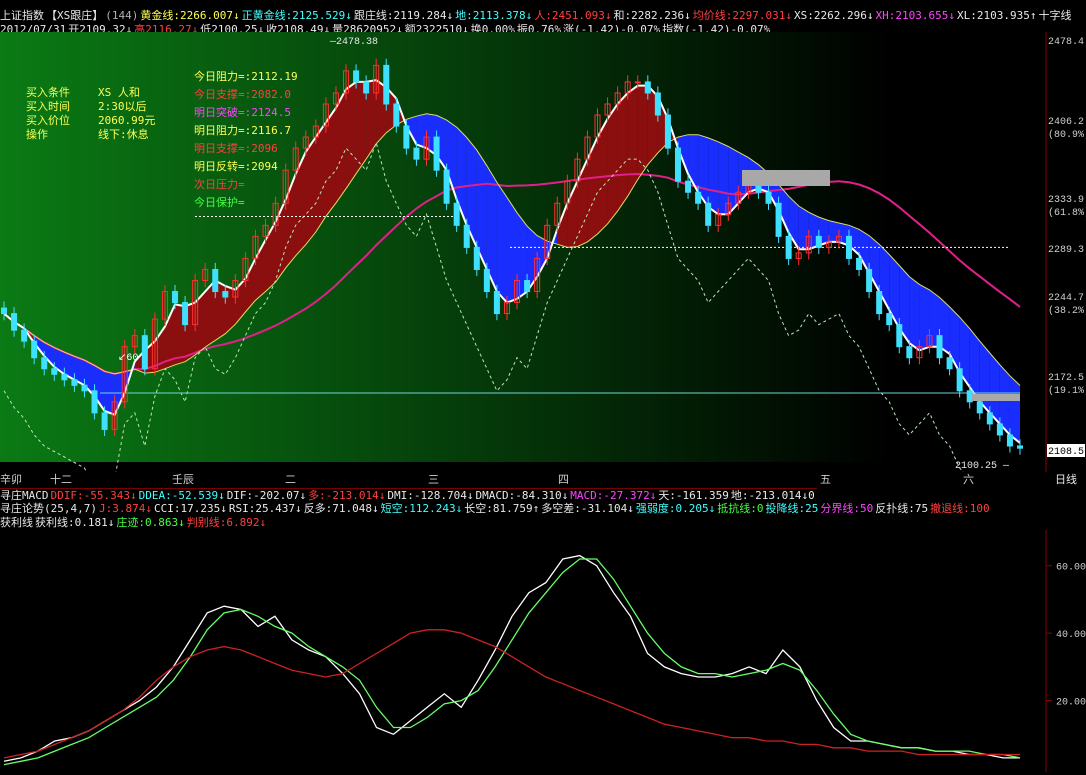 This screenshot has height=775, width=1086. Describe the element at coordinates (1067, 213) in the screenshot. I see `price-pct-2: (61.8%)` at that location.